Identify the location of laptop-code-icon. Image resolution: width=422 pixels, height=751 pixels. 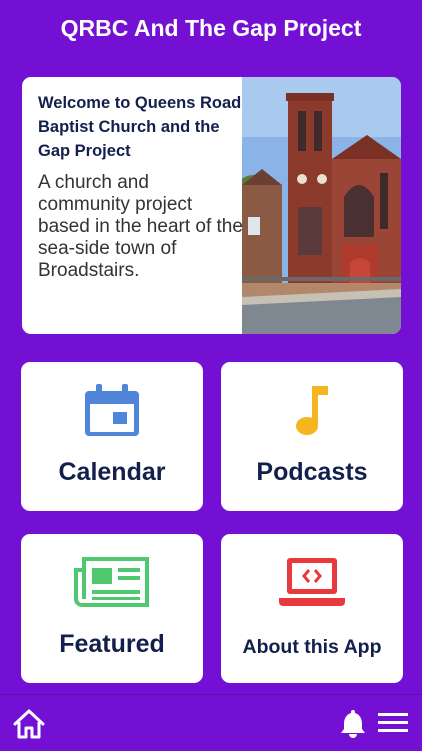
(312, 584).